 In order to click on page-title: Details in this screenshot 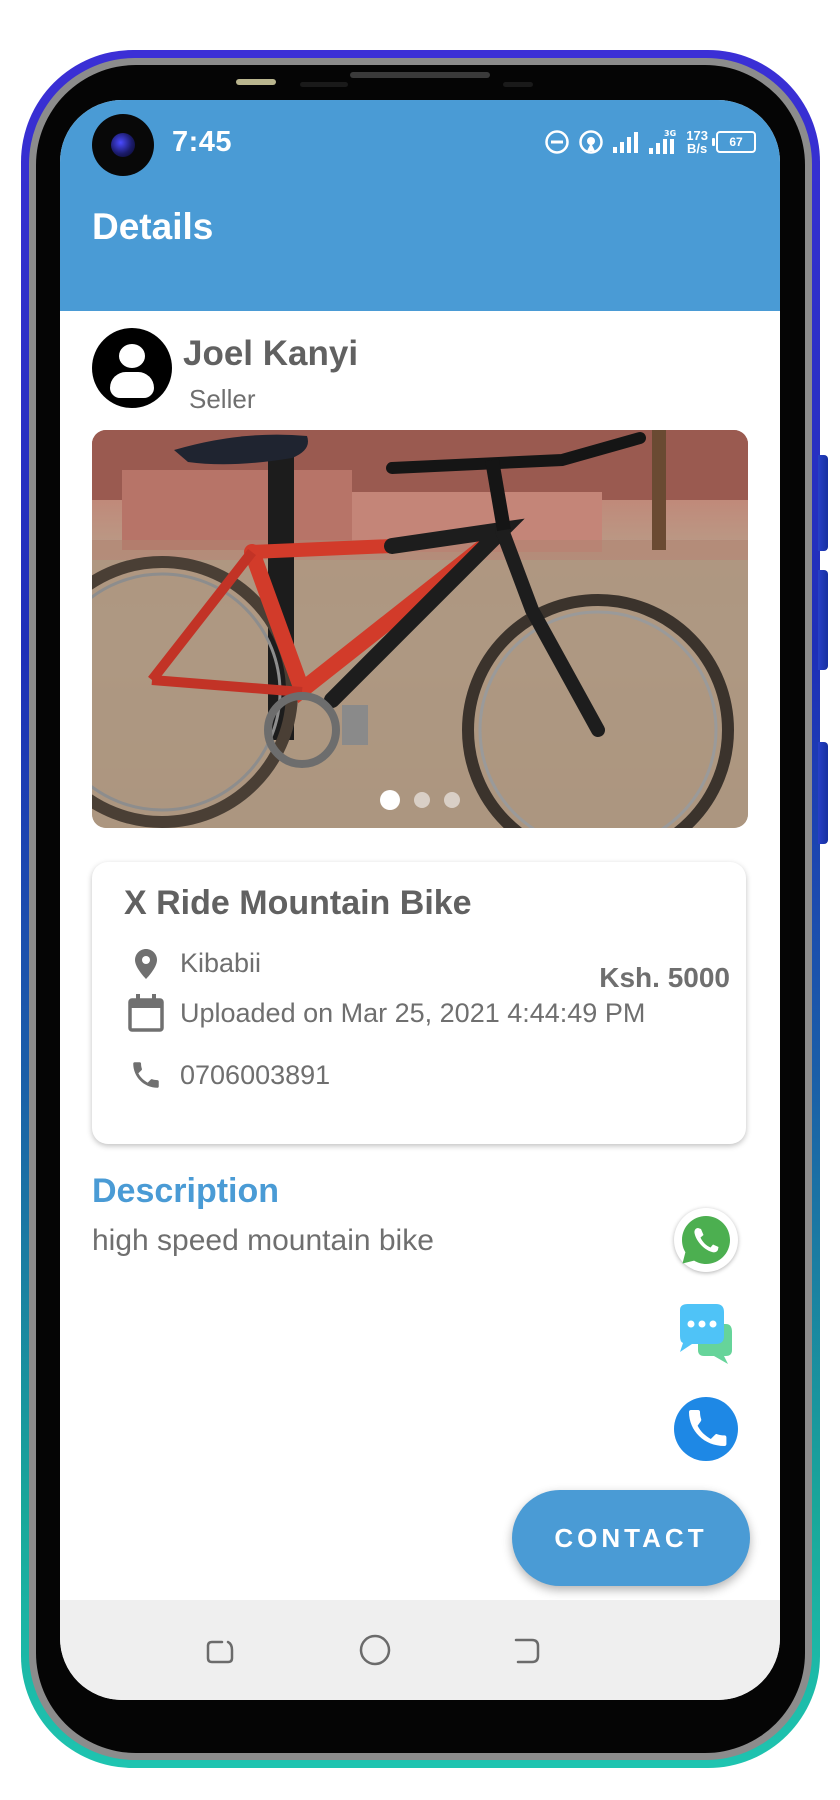, I will do `click(153, 226)`.